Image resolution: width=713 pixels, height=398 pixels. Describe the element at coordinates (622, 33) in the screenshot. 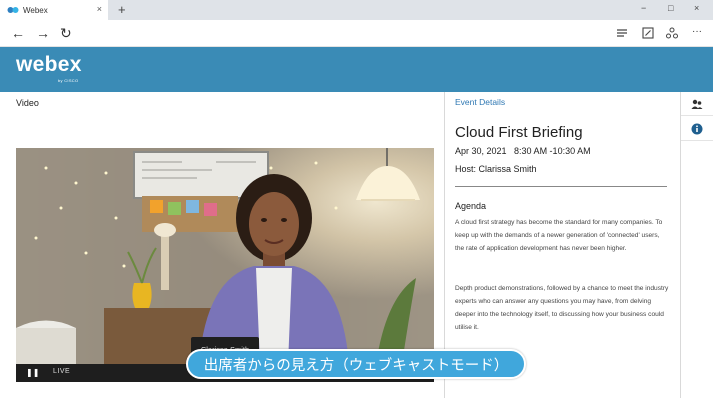

I see `reading-list-icon` at that location.